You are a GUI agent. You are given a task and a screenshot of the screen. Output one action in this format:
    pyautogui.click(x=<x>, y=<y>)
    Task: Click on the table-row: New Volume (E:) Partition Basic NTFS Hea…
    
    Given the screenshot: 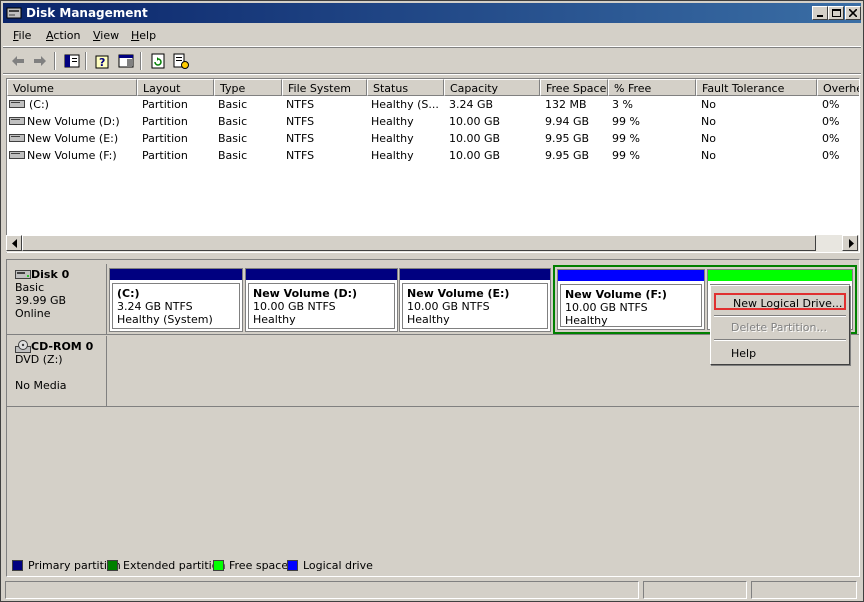 What is the action you would take?
    pyautogui.click(x=433, y=138)
    